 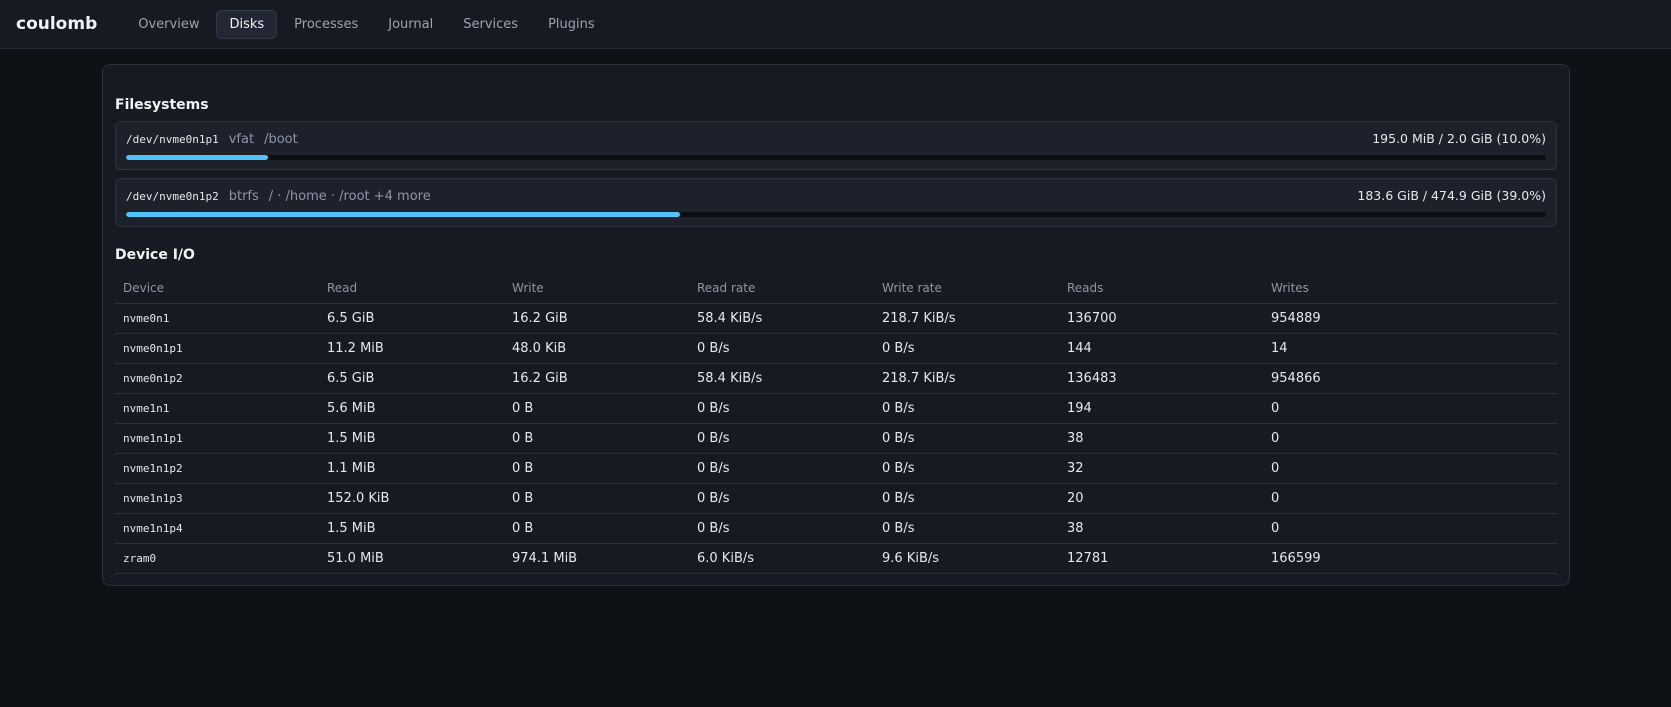 What do you see at coordinates (241, 139) in the screenshot?
I see `filesystem-type: vfat` at bounding box center [241, 139].